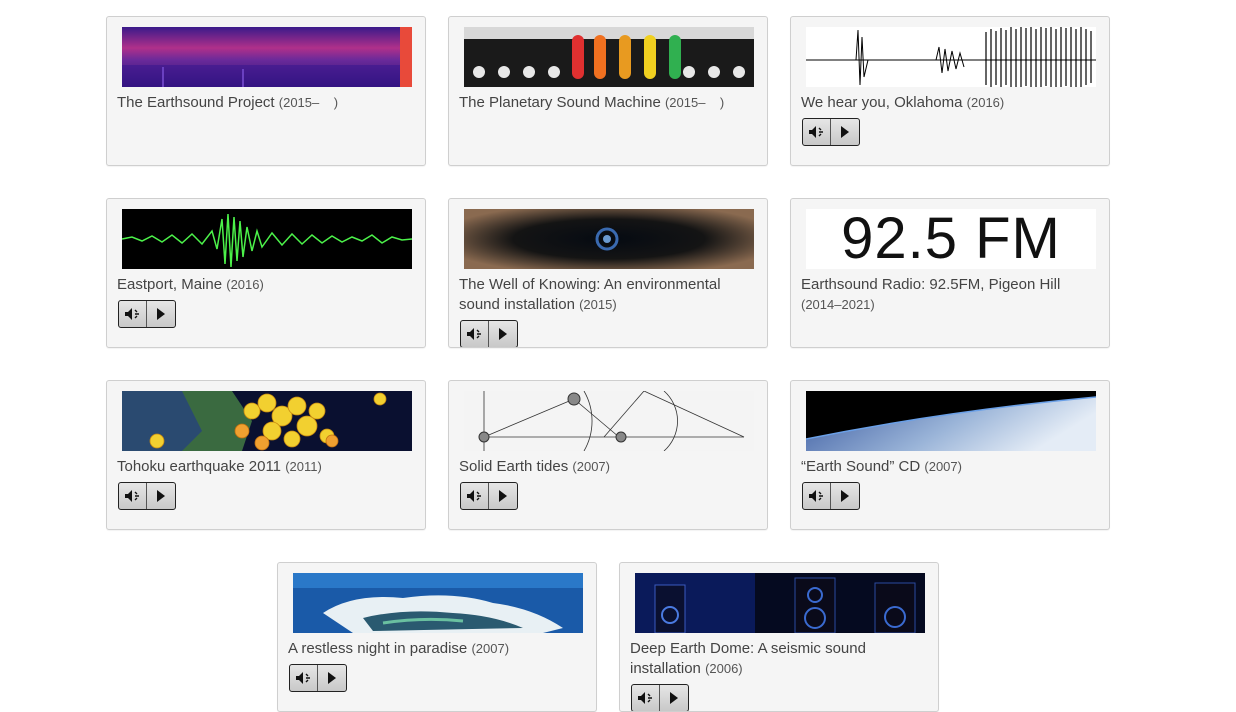 The height and width of the screenshot is (712, 1236). What do you see at coordinates (266, 91) in the screenshot?
I see `card-earthsound-project: The Earthsound Project (2015– )` at bounding box center [266, 91].